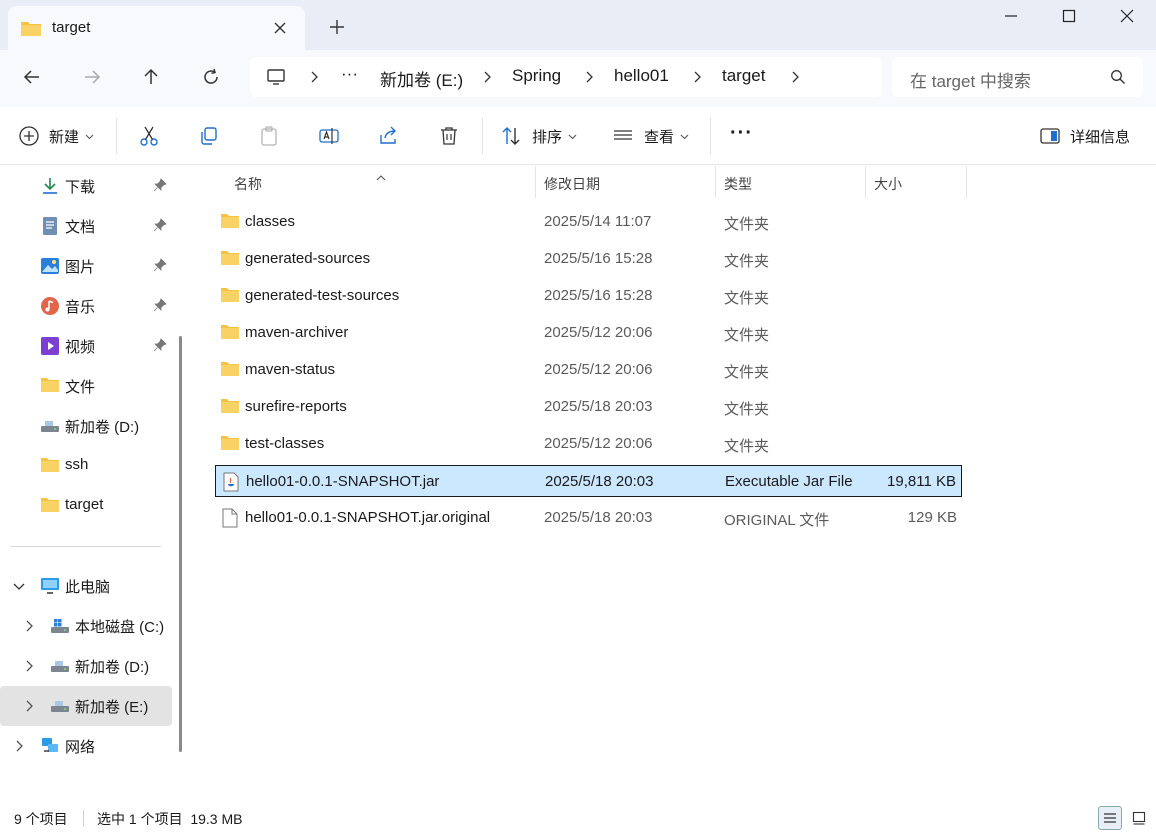 This screenshot has height=835, width=1156. Describe the element at coordinates (888, 184) in the screenshot. I see `column-header-size: 大小` at that location.